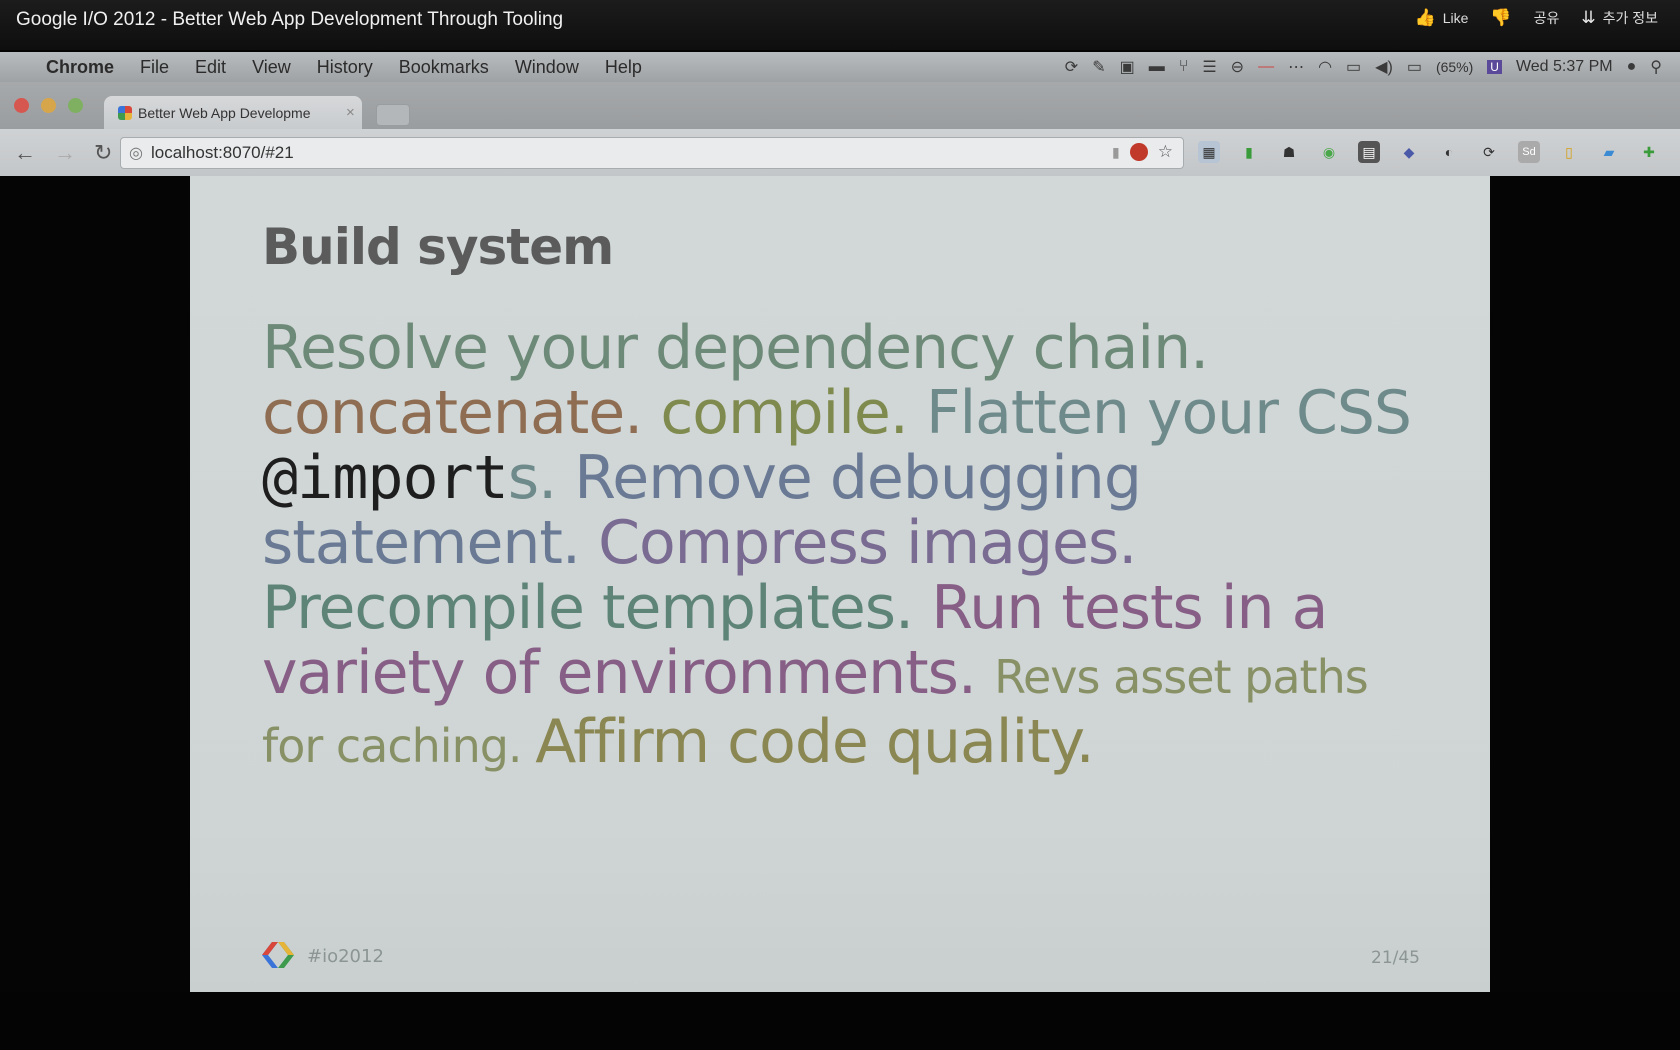  Describe the element at coordinates (547, 67) in the screenshot. I see `menu-window: Window` at that location.